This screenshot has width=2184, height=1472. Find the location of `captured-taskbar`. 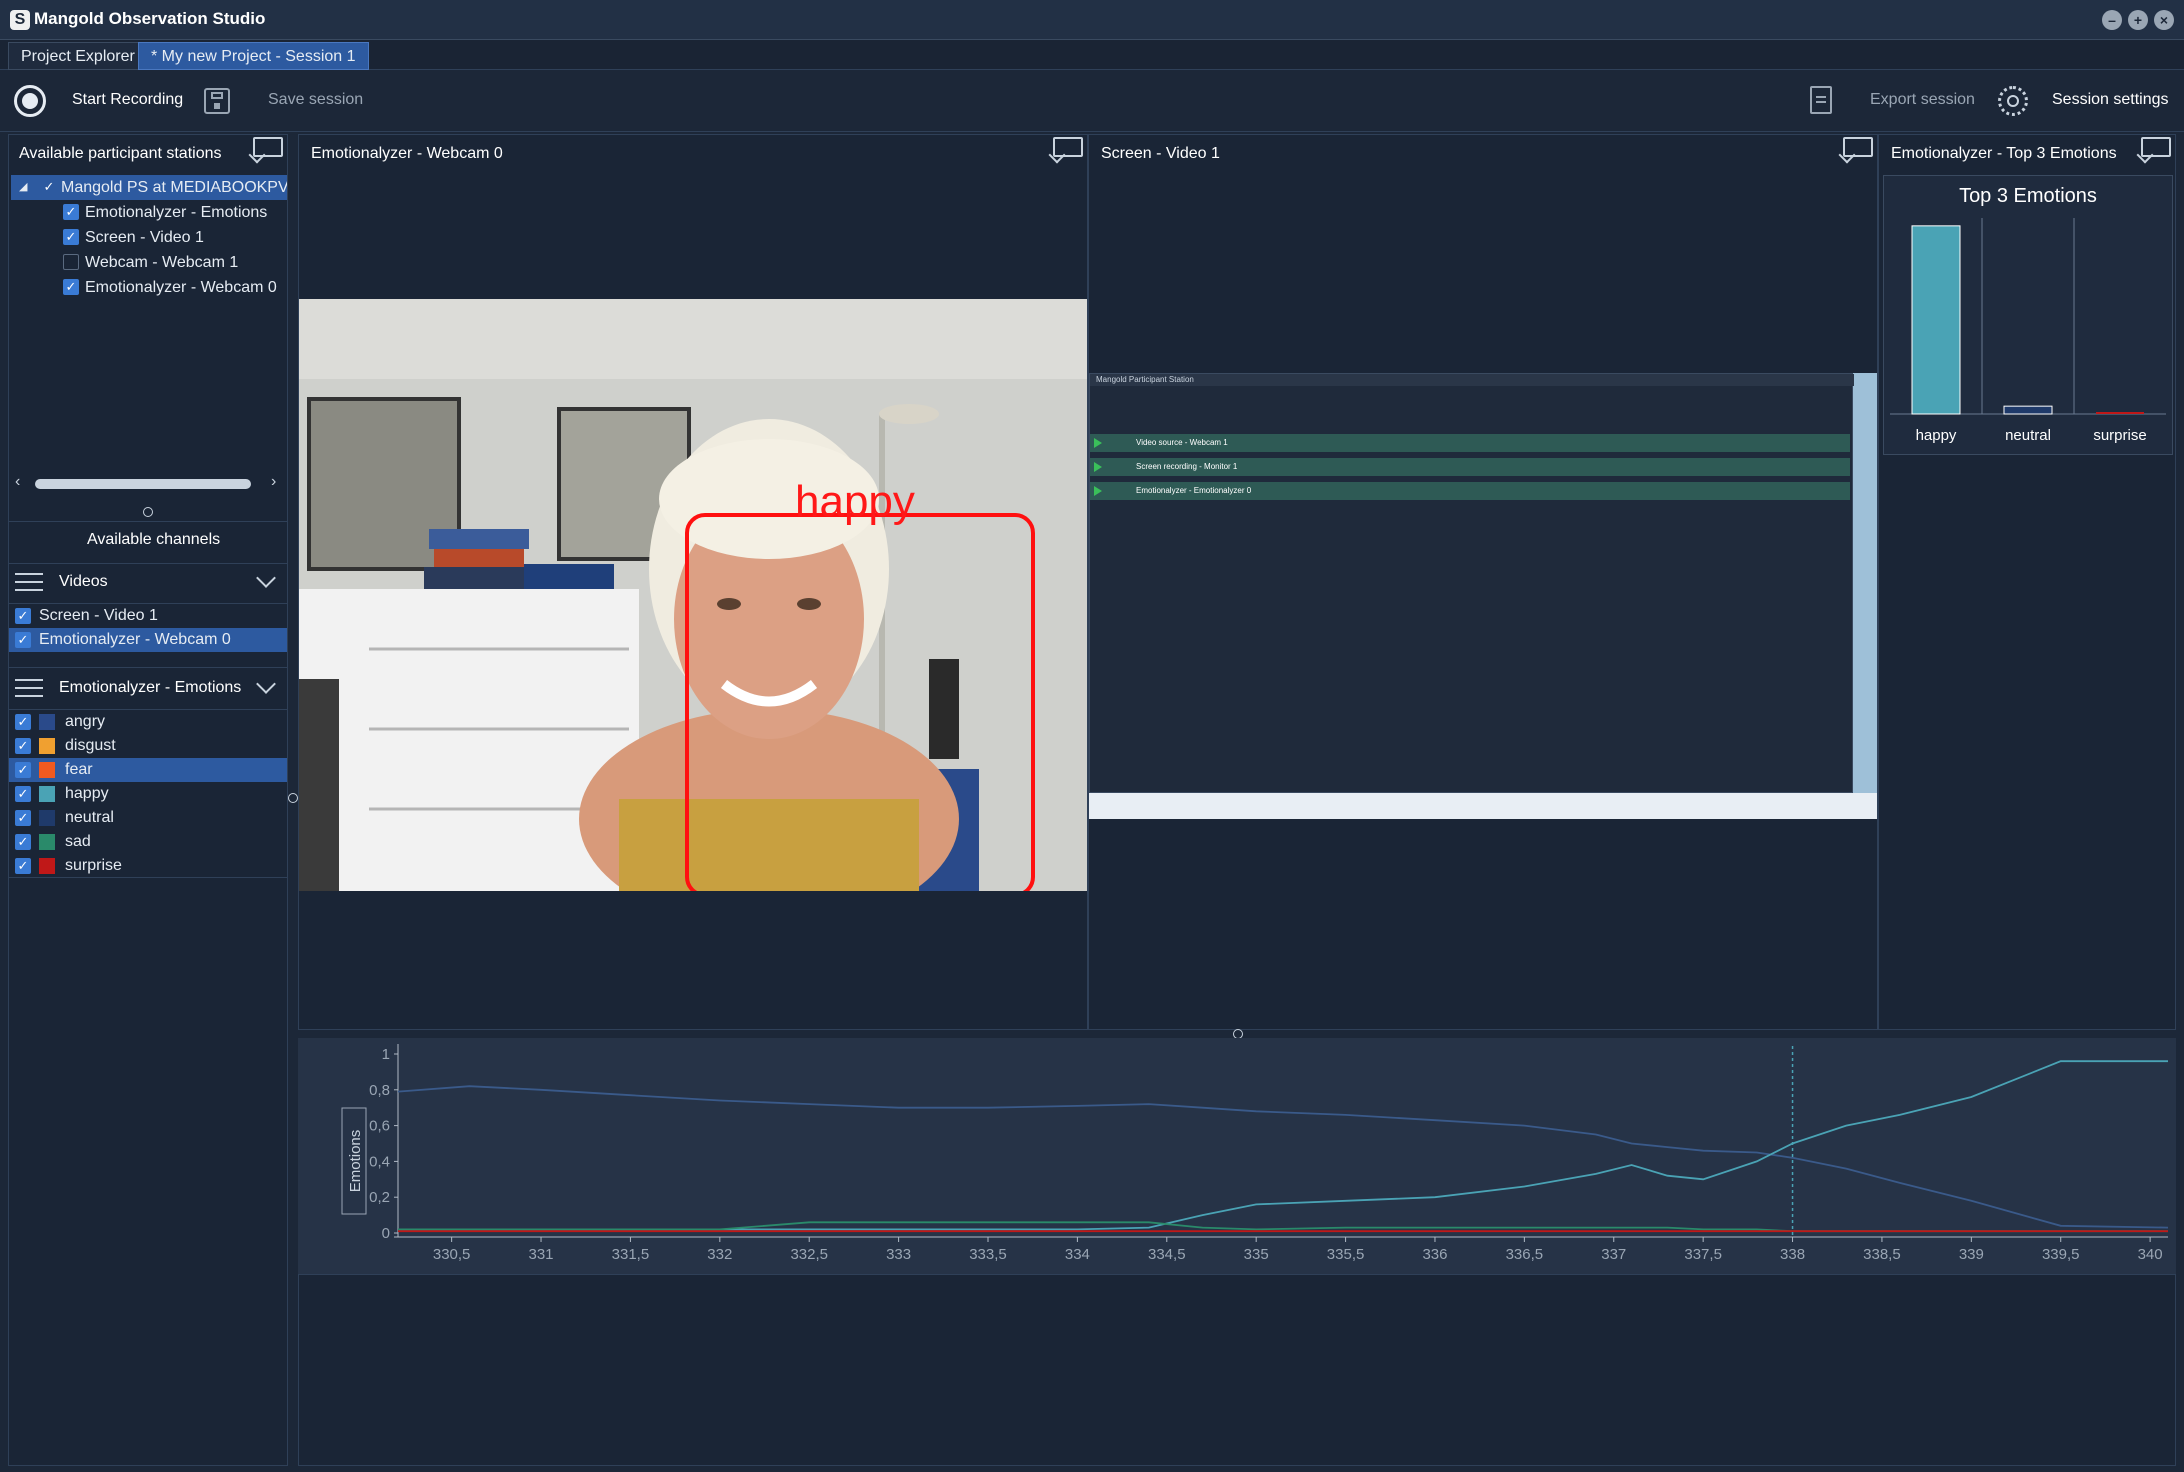

captured-taskbar is located at coordinates (1483, 806).